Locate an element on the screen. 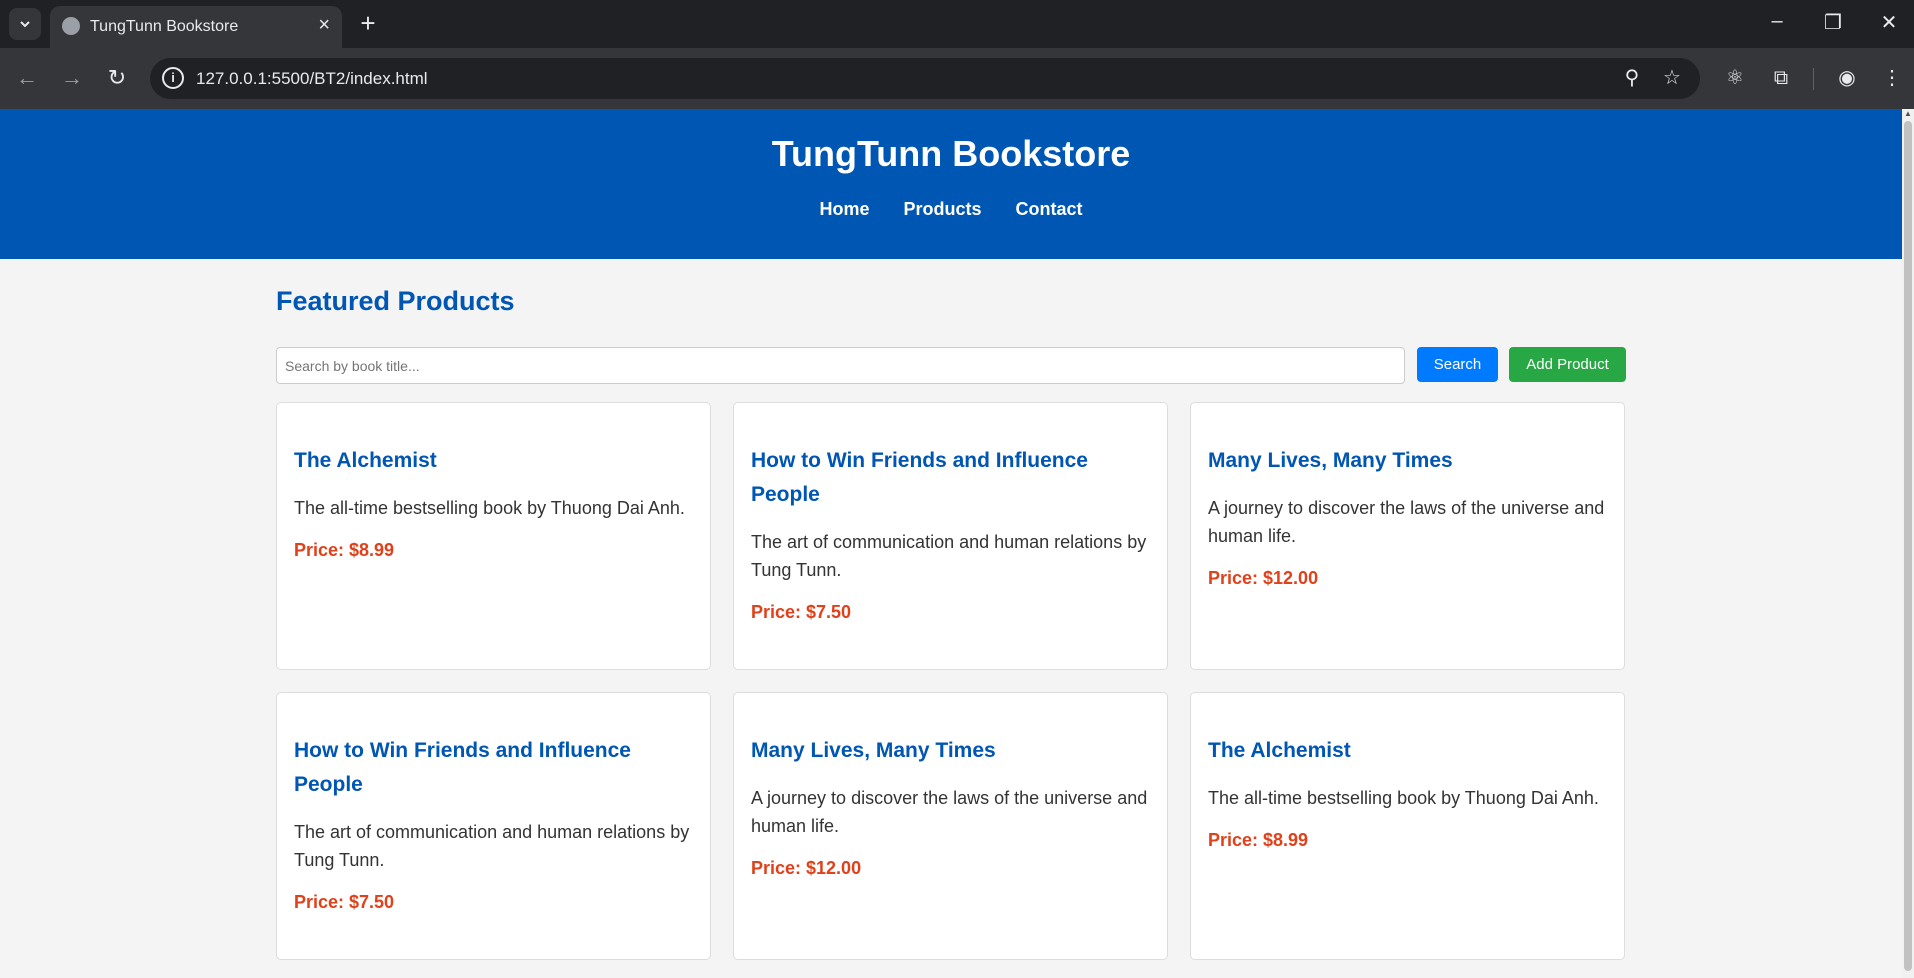  section-title: Featured Products is located at coordinates (395, 301).